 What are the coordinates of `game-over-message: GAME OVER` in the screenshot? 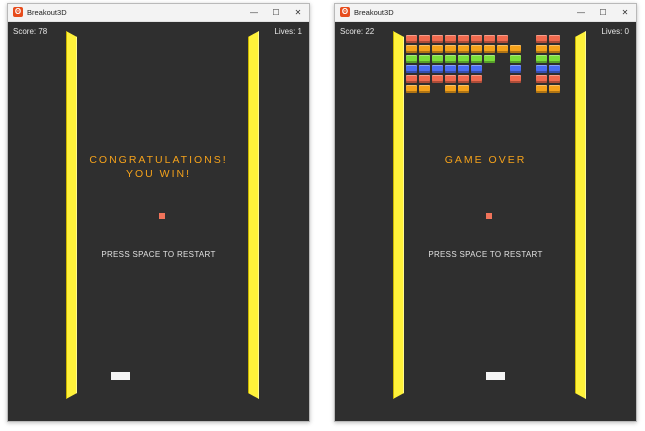 It's located at (485, 160).